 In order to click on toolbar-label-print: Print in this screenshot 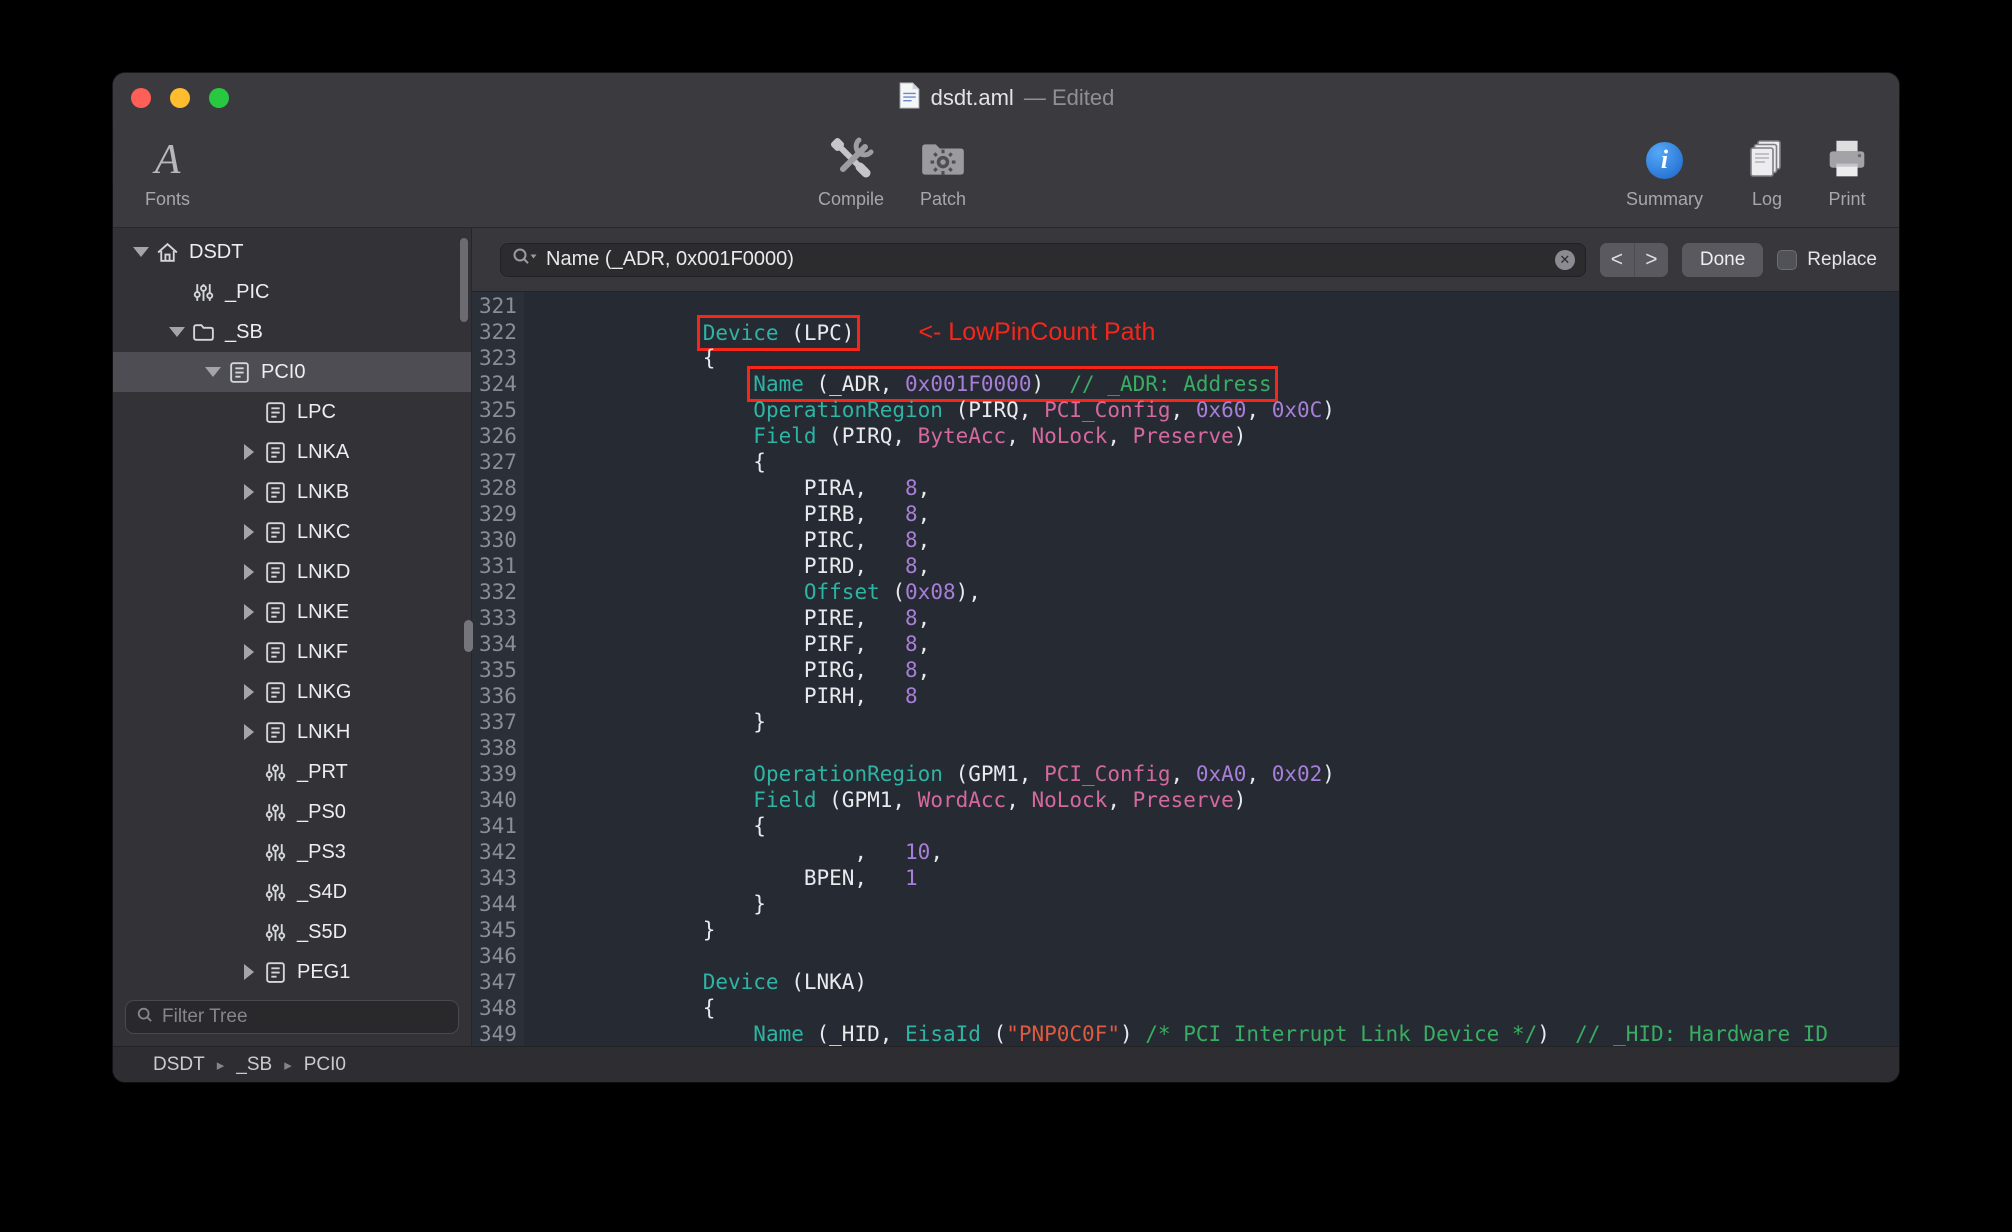, I will do `click(1847, 199)`.